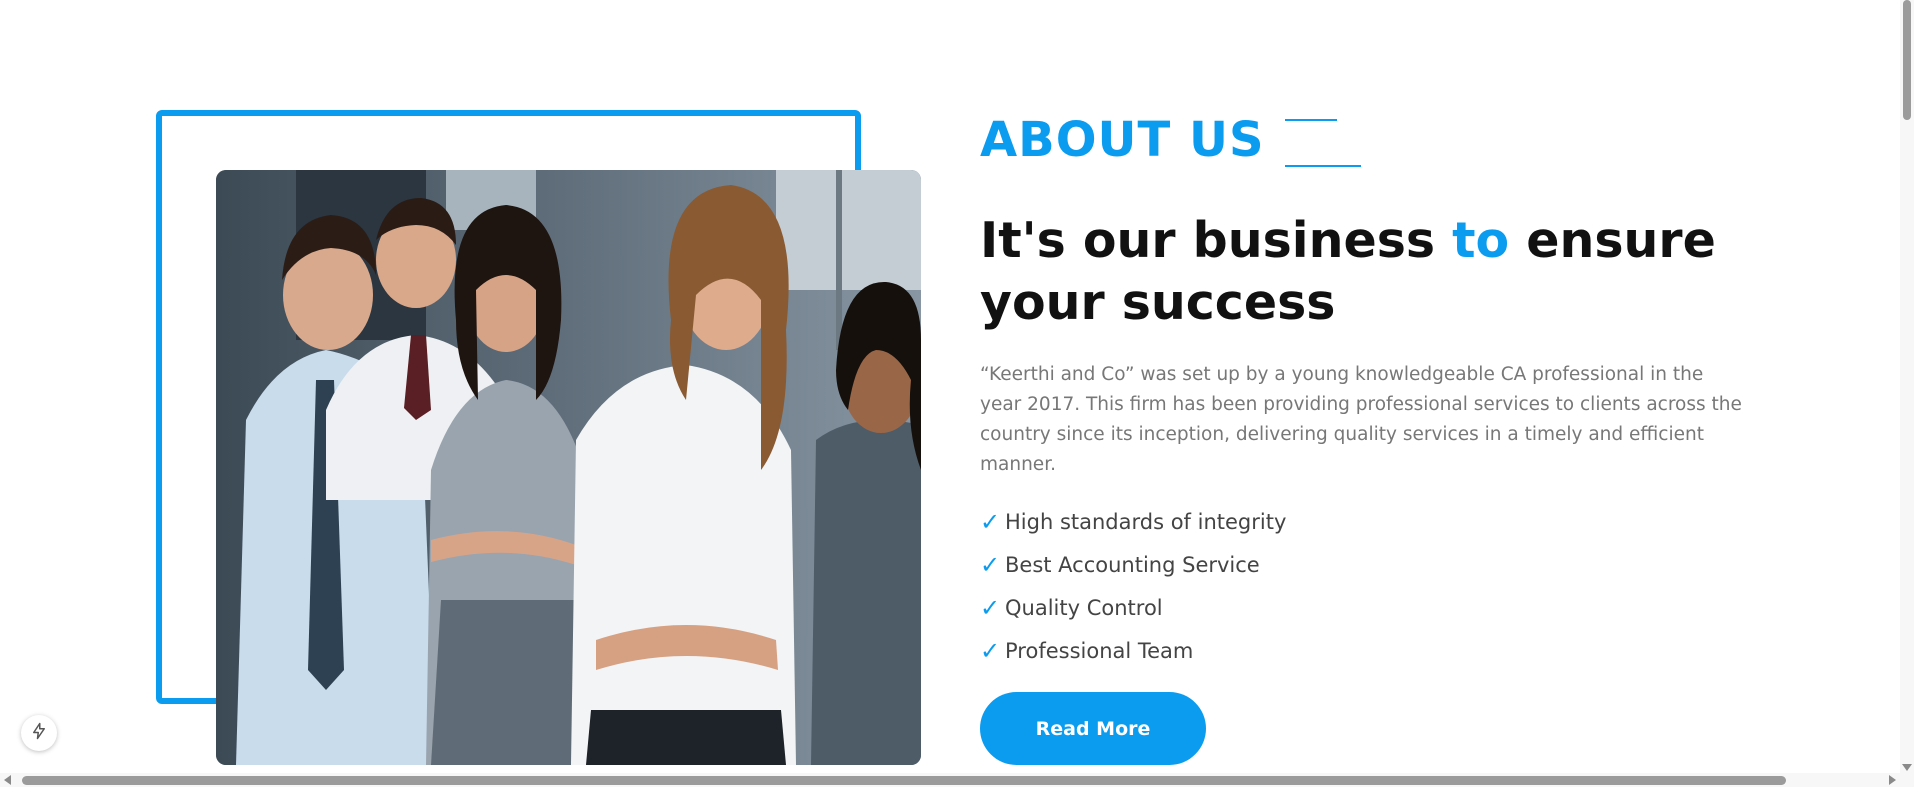  What do you see at coordinates (1322, 141) in the screenshot?
I see `decorative-lines` at bounding box center [1322, 141].